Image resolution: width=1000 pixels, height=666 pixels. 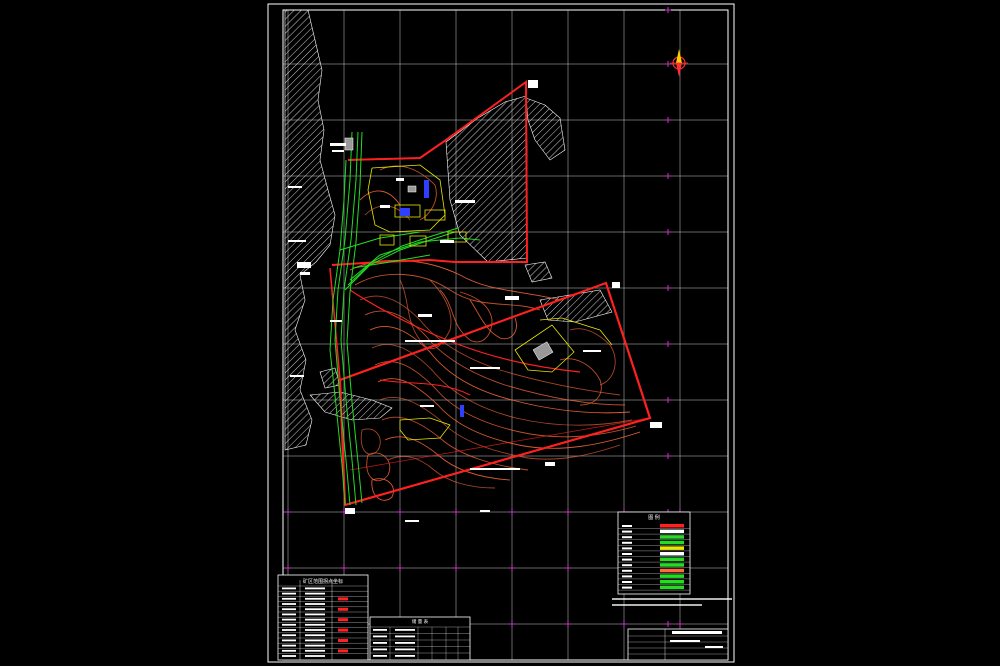 I want to click on hatch-top-mountain, so click(x=486, y=179).